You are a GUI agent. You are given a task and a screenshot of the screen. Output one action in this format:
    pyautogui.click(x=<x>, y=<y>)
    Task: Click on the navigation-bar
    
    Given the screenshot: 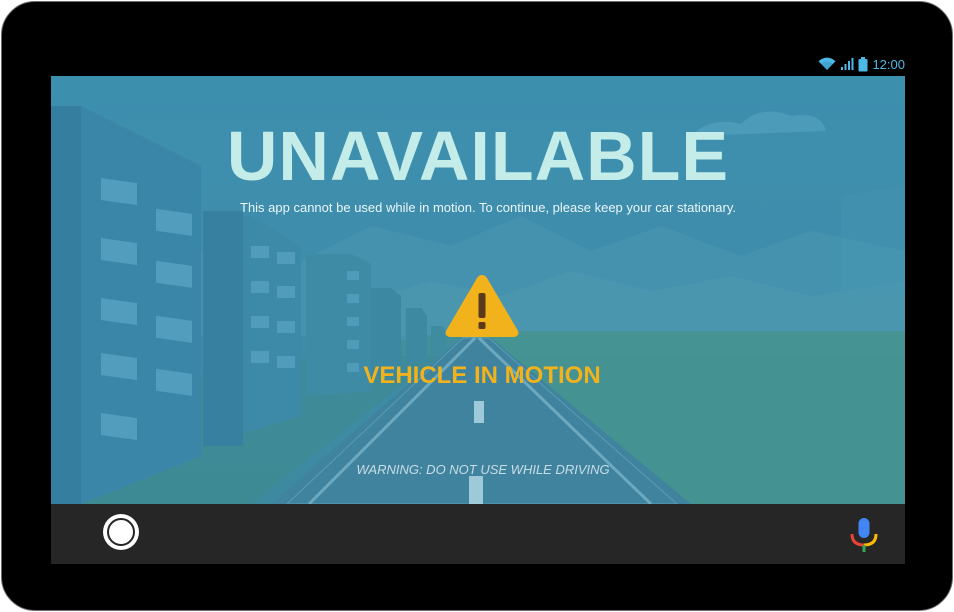 What is the action you would take?
    pyautogui.click(x=478, y=534)
    